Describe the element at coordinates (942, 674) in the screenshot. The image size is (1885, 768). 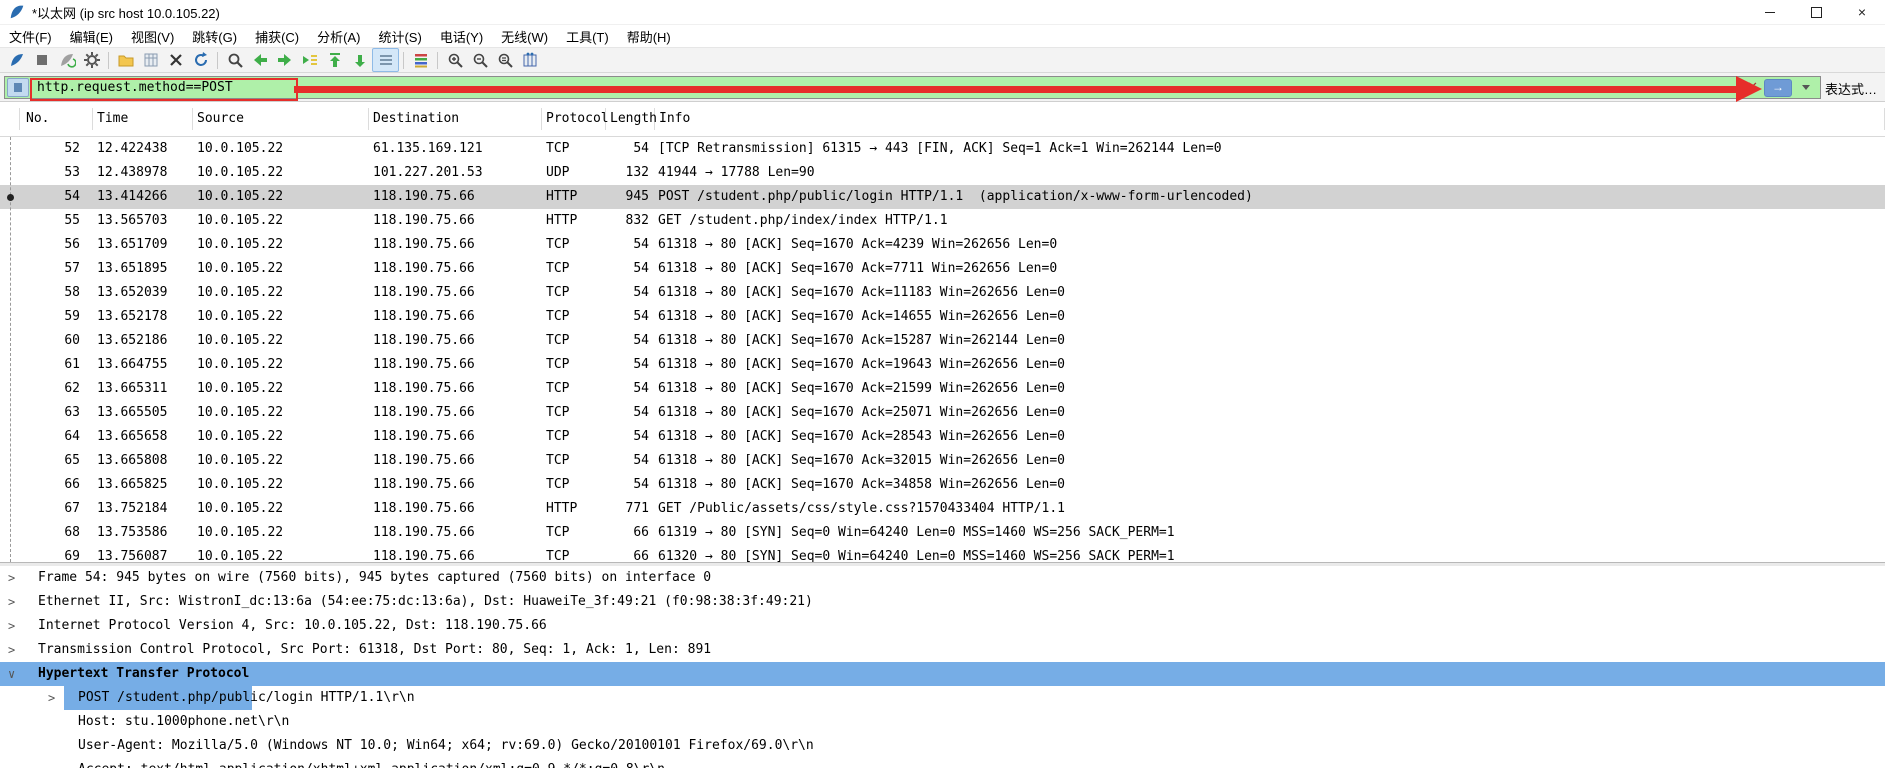
I see `detail-line: ∨ Hypertext Transfer Protocol` at that location.